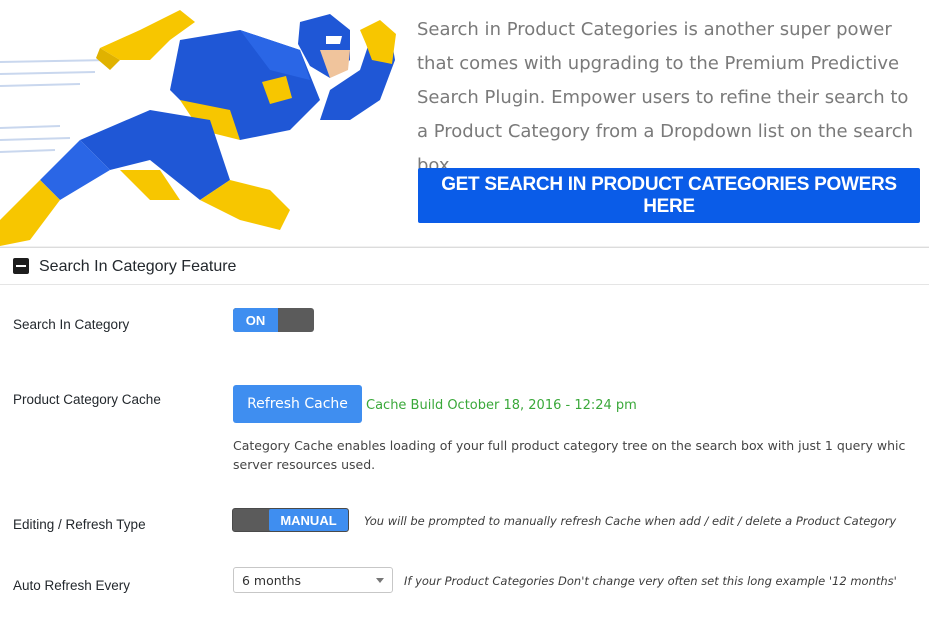  Describe the element at coordinates (380, 580) in the screenshot. I see `chevron-down-icon` at that location.